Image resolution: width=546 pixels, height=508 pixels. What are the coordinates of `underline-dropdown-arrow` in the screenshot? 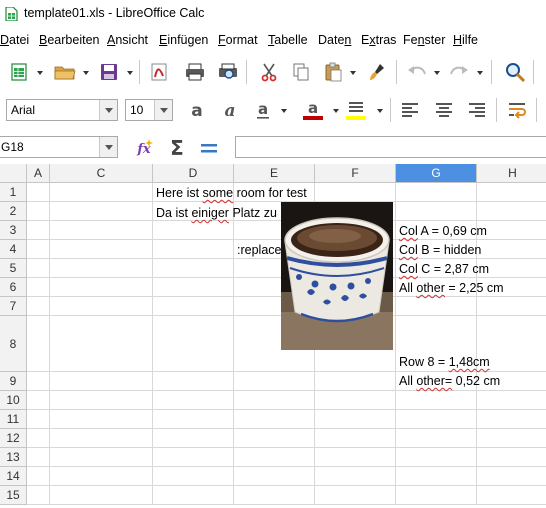 It's located at (284, 111).